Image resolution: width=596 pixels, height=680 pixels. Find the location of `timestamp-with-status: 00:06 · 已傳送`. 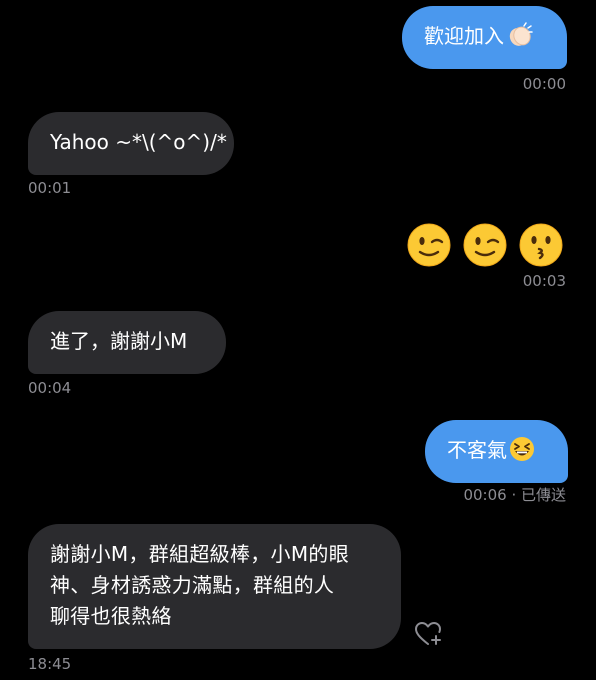

timestamp-with-status: 00:06 · 已傳送 is located at coordinates (514, 495).